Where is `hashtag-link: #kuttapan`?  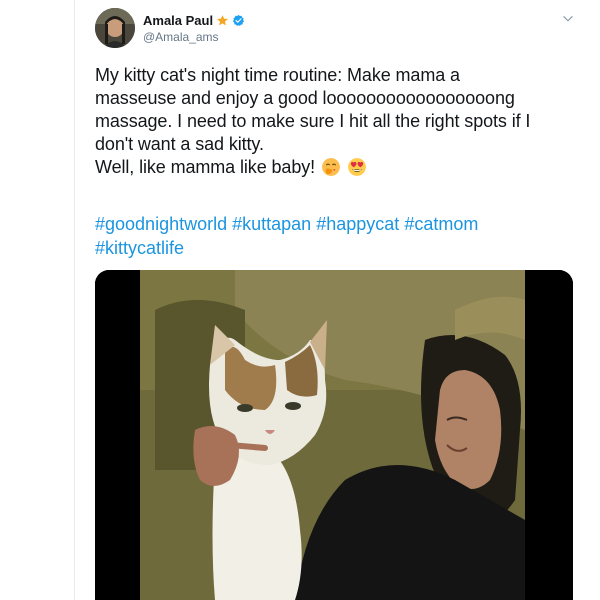 hashtag-link: #kuttapan is located at coordinates (271, 224).